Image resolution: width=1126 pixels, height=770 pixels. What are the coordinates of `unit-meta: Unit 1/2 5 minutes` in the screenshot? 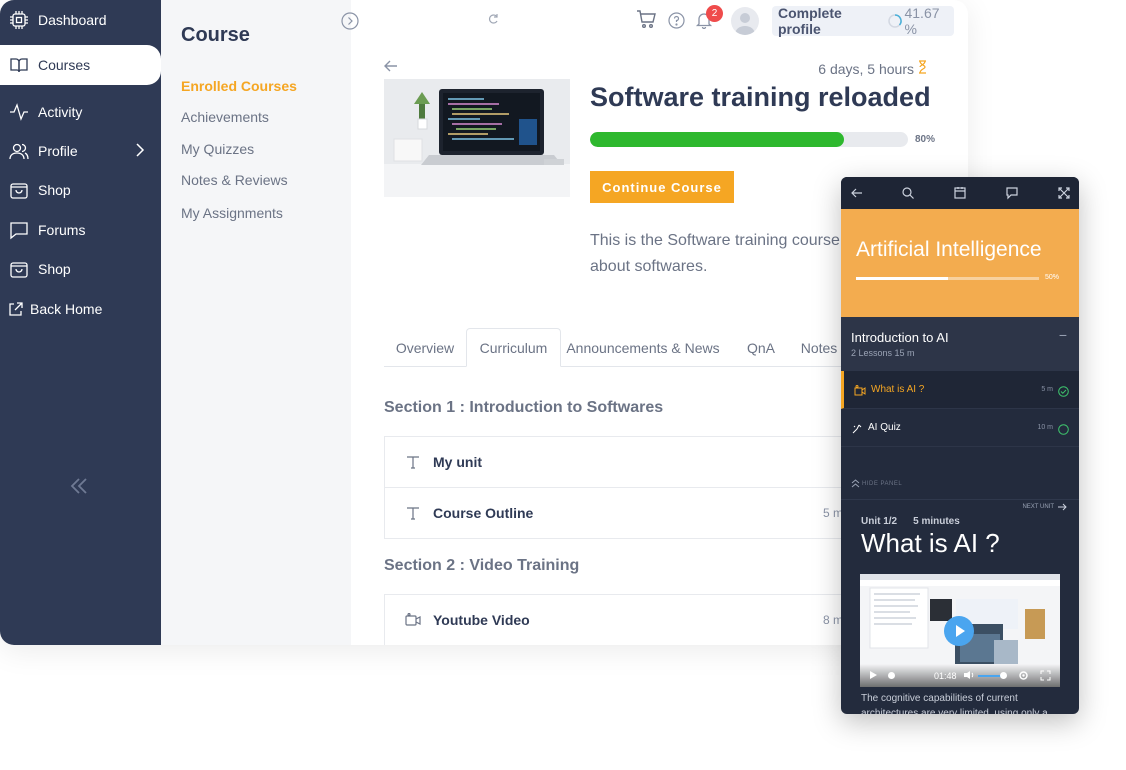 It's located at (918, 521).